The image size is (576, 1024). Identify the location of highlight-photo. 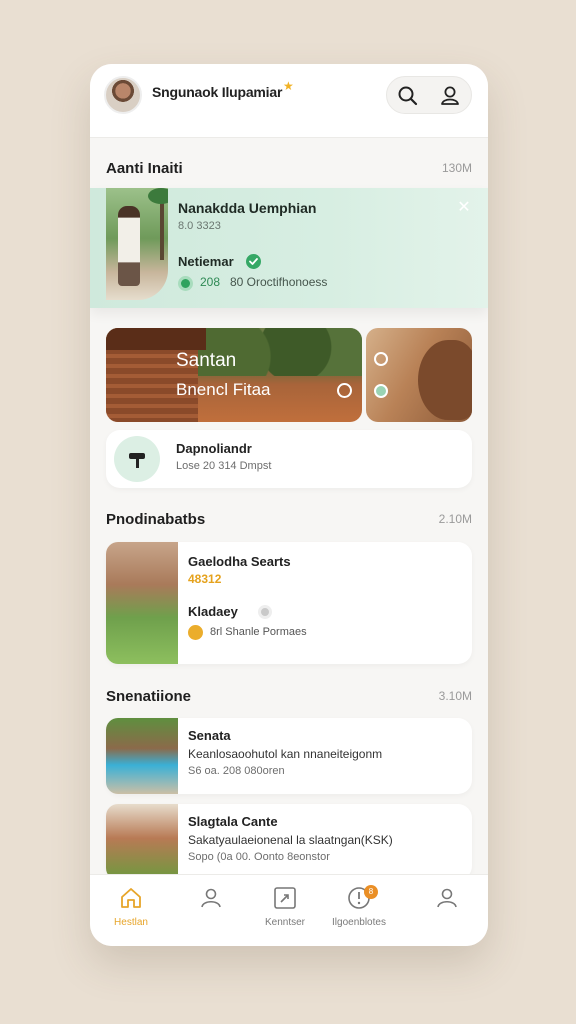
(137, 244).